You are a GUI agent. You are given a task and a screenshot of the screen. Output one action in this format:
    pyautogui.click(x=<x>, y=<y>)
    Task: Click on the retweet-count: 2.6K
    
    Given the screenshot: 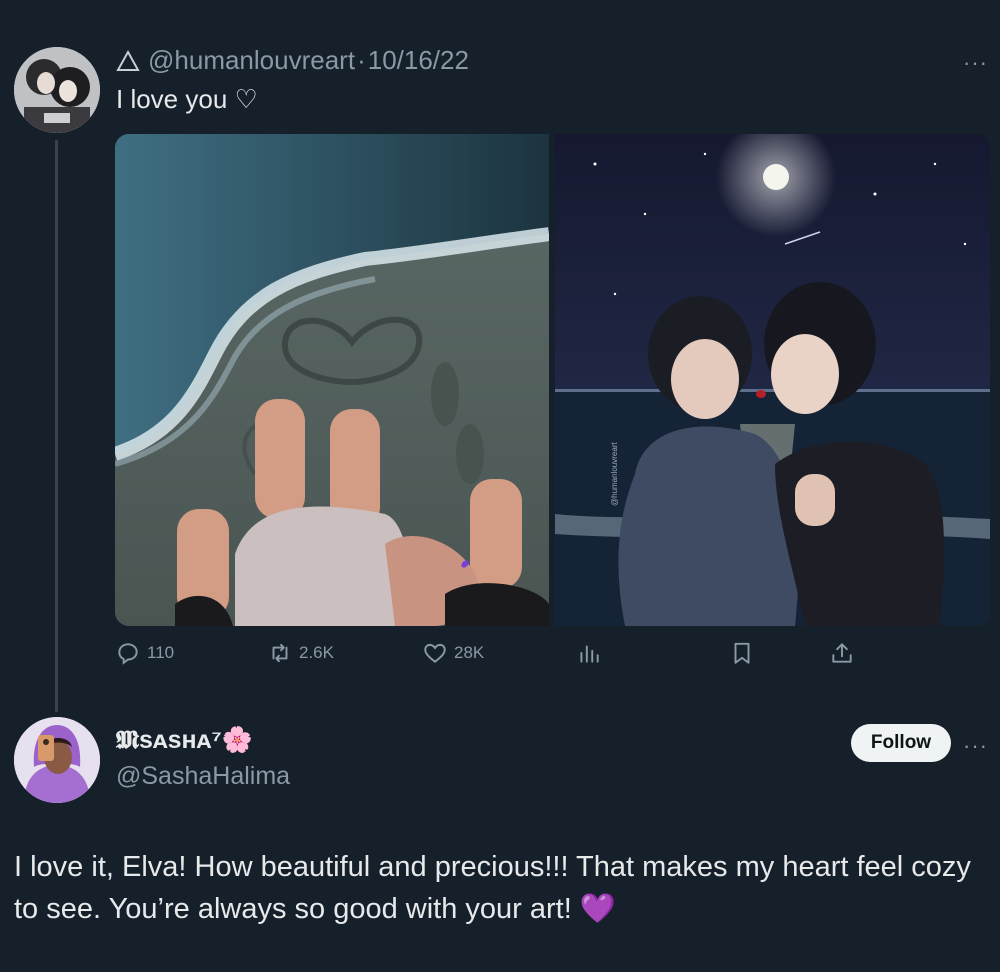 What is the action you would take?
    pyautogui.click(x=316, y=652)
    